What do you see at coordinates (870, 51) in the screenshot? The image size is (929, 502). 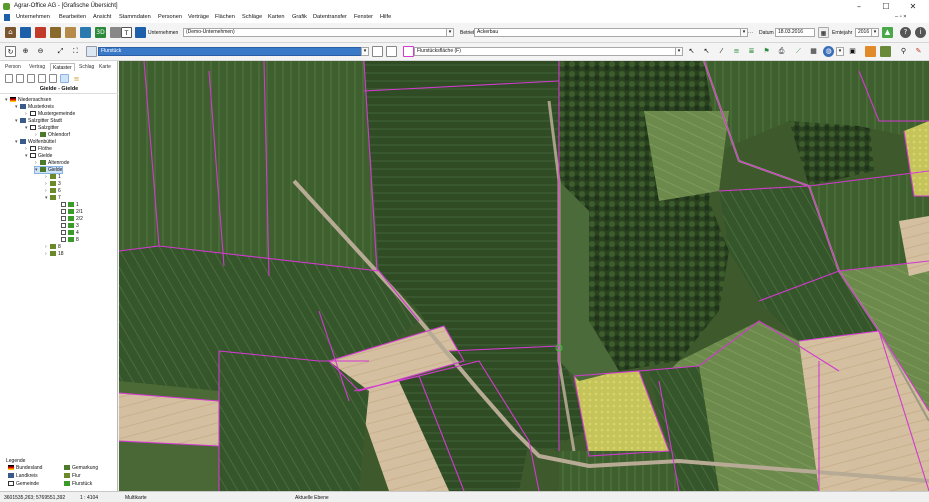 I see `tools-icon` at bounding box center [870, 51].